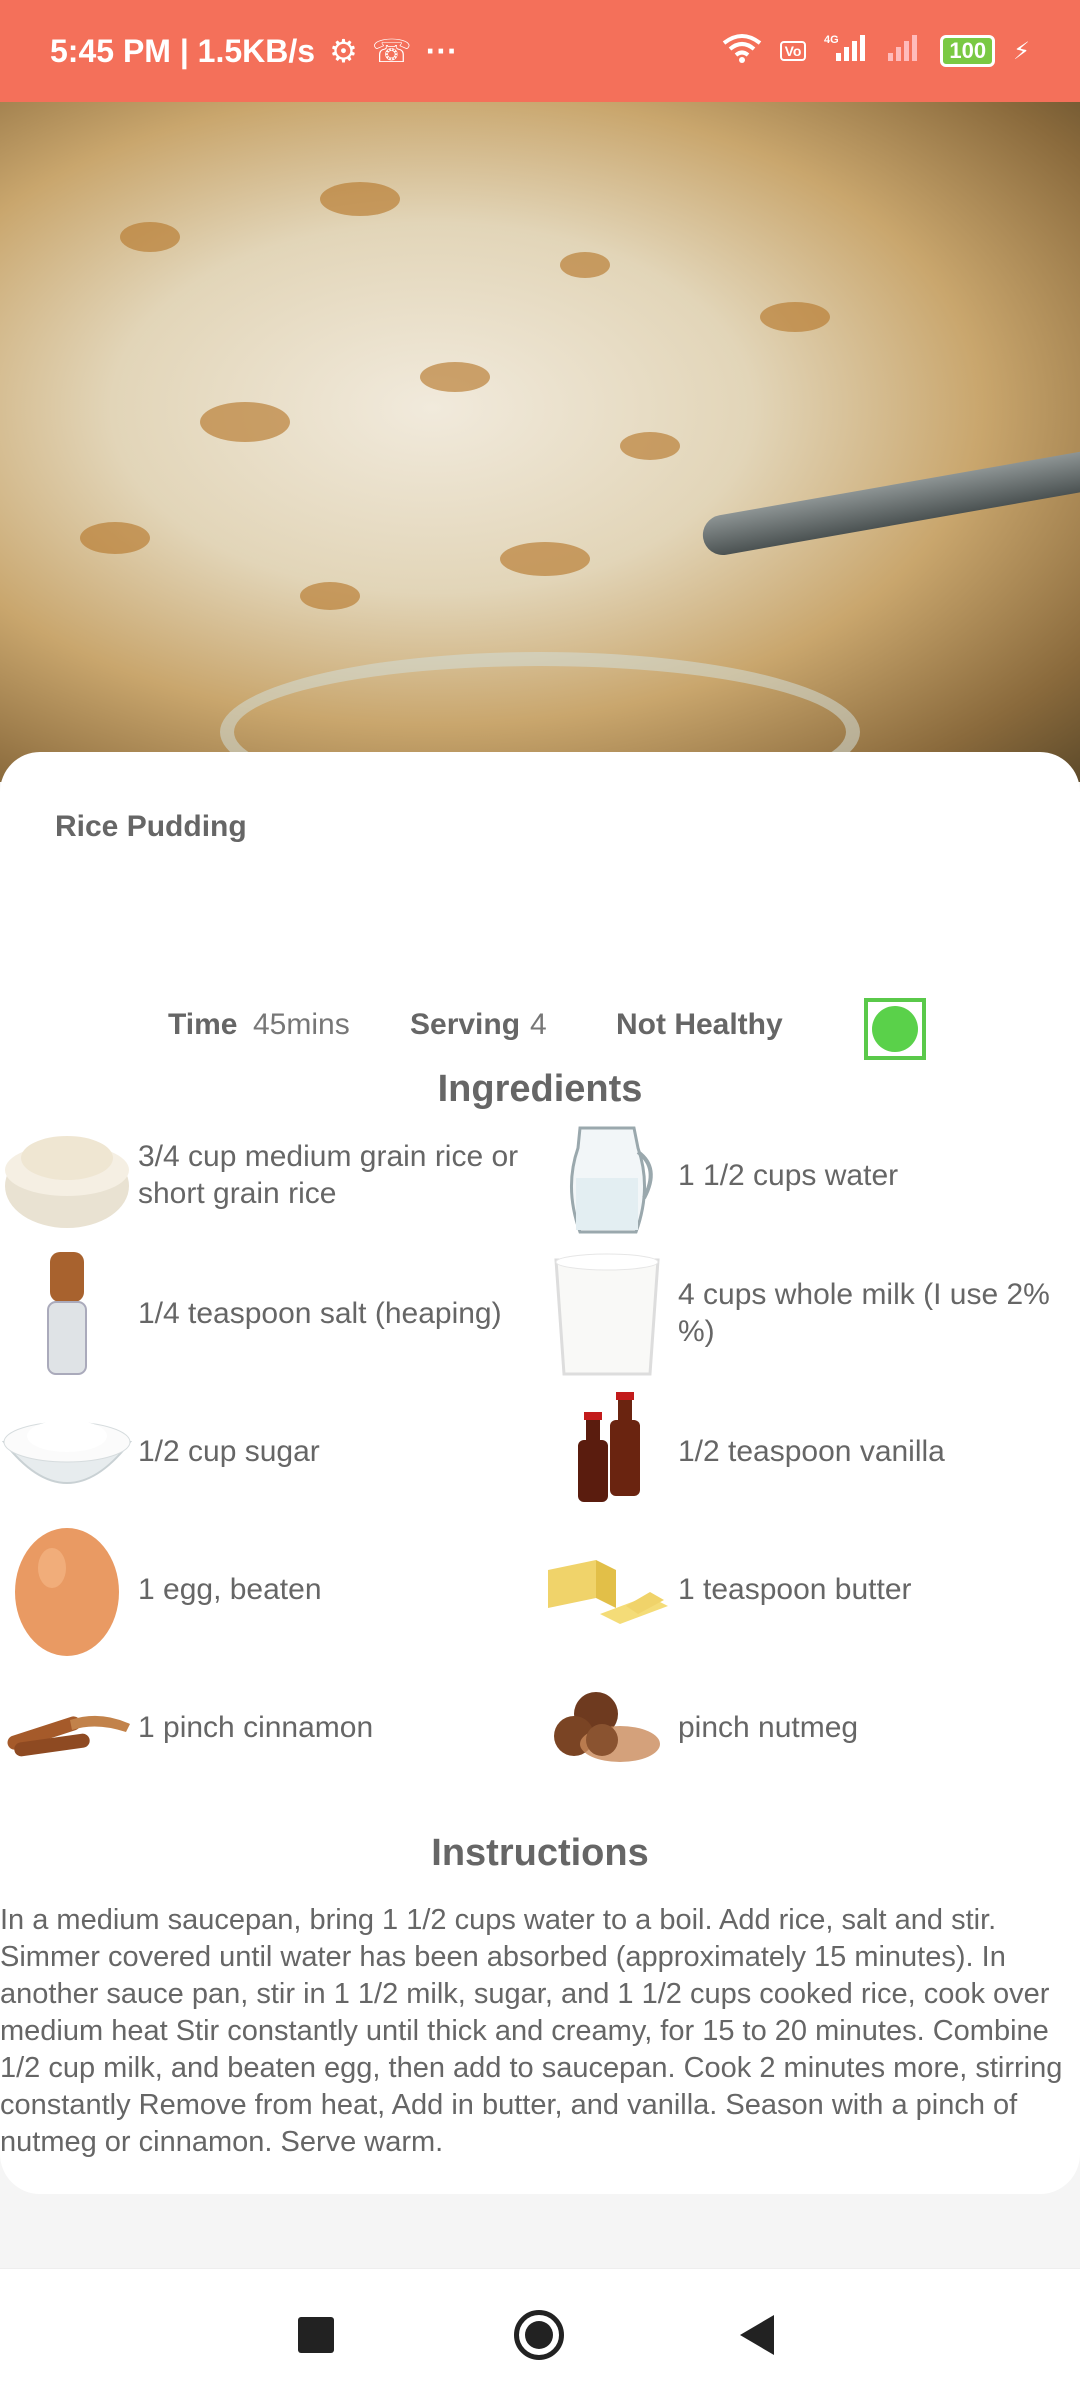 The height and width of the screenshot is (2400, 1080). I want to click on water-jug-icon, so click(607, 1175).